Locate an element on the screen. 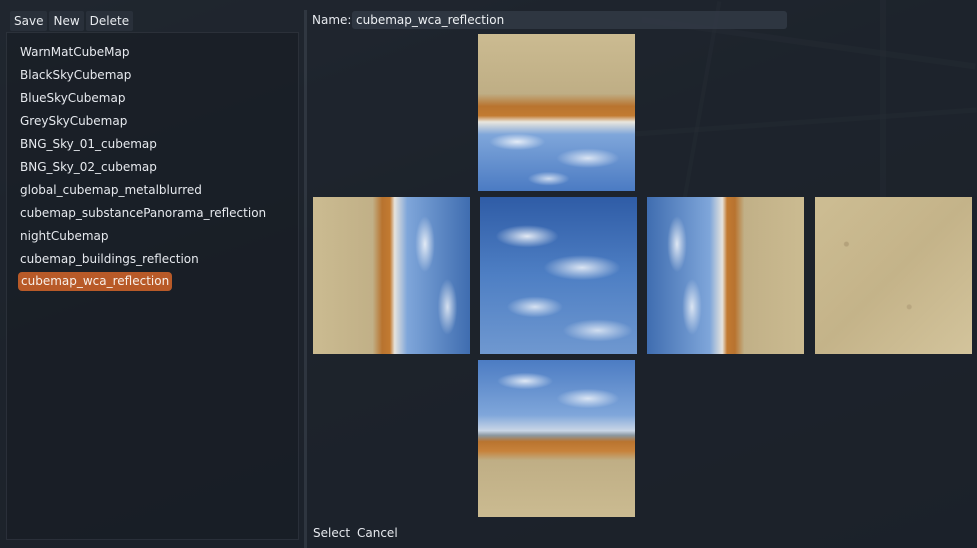 The height and width of the screenshot is (548, 977). cubemap-list-item: BlackSkyCubemap is located at coordinates (143, 76).